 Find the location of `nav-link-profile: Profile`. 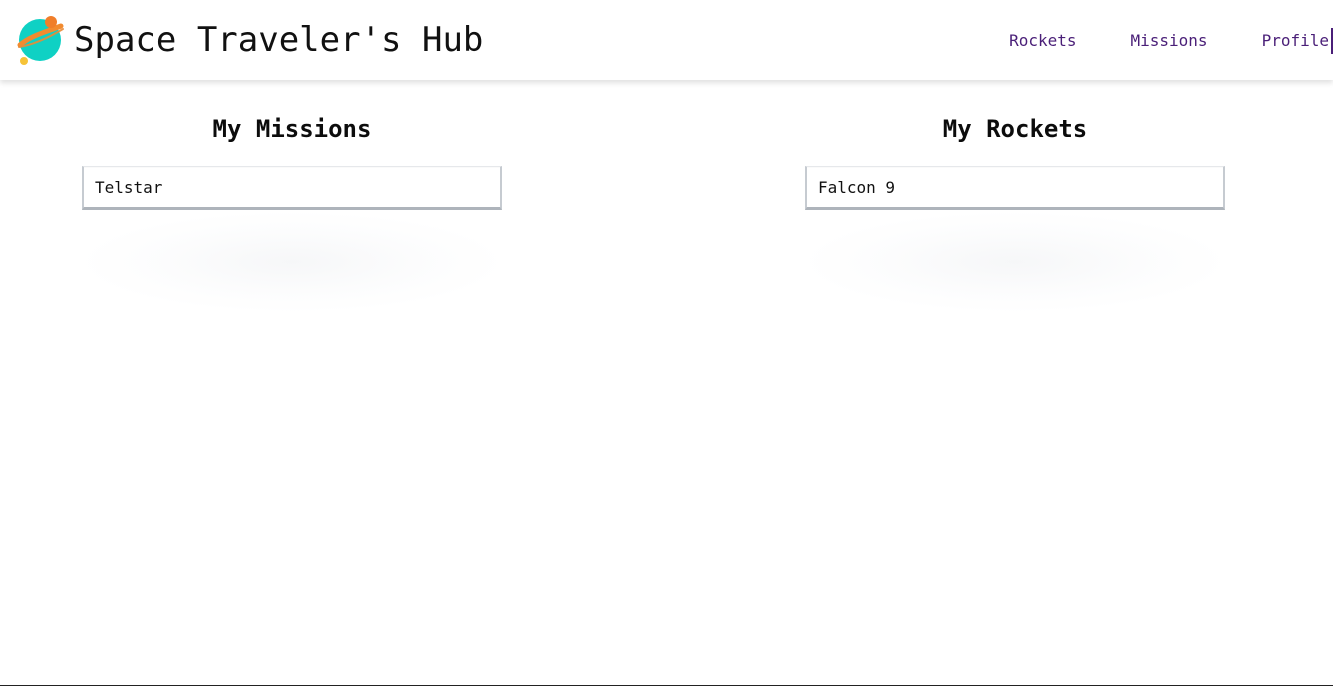

nav-link-profile: Profile is located at coordinates (1295, 41).